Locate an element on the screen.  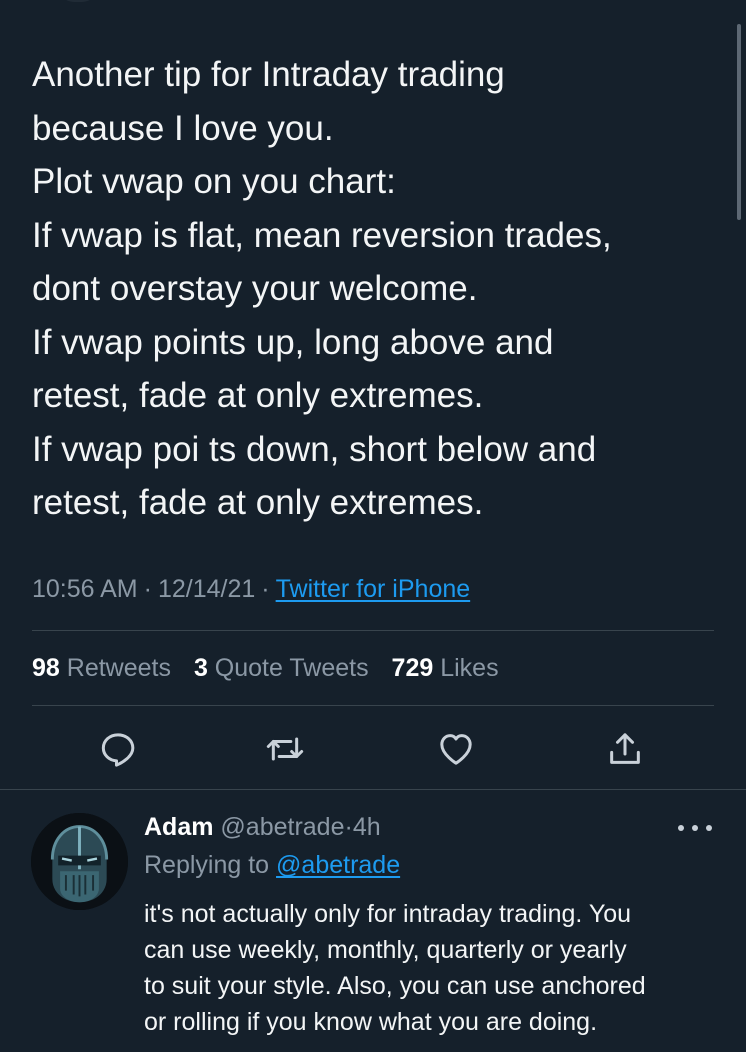
reply-author-name: Adam is located at coordinates (178, 827).